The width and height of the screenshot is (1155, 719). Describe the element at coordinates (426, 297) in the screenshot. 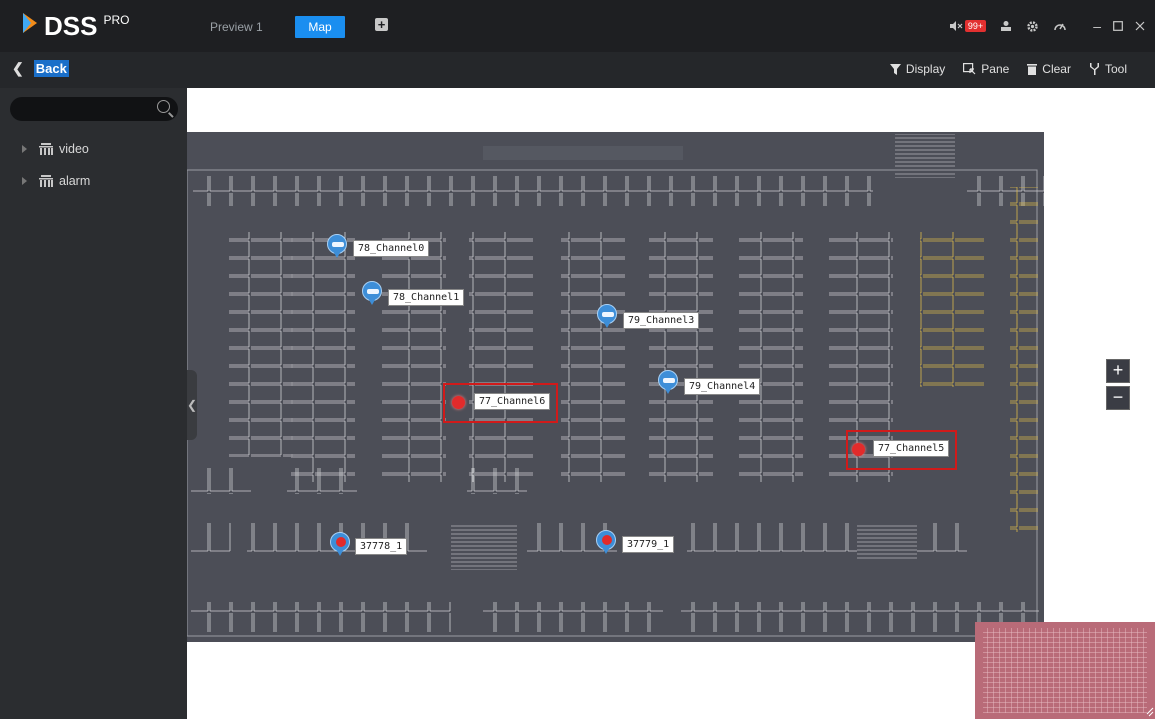

I see `channel-label-78-channel1: 78_Channel1` at that location.